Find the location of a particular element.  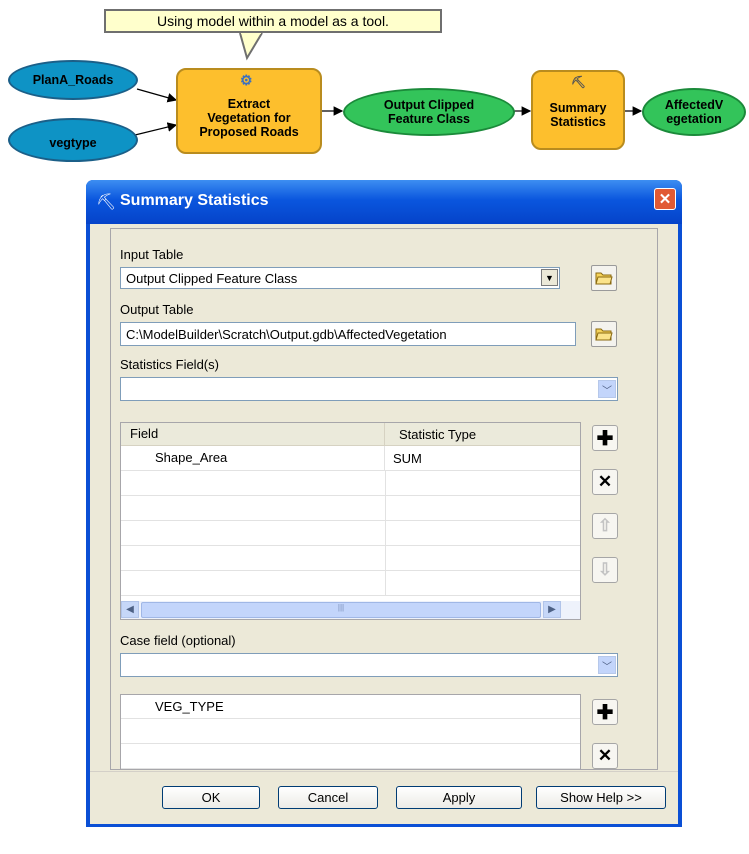

input-vegtype: vegtype is located at coordinates (73, 140).